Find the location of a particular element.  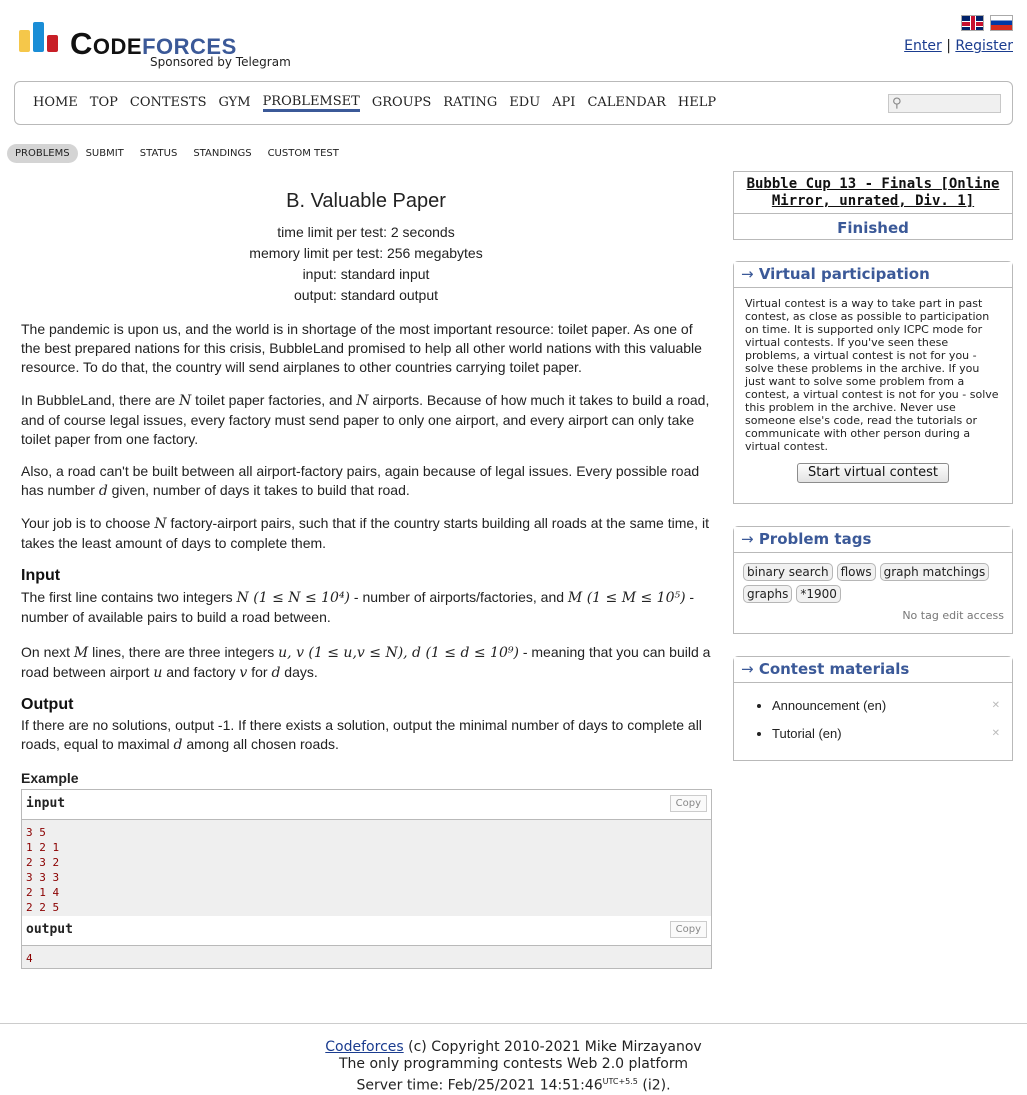

register-link: Register is located at coordinates (984, 46).